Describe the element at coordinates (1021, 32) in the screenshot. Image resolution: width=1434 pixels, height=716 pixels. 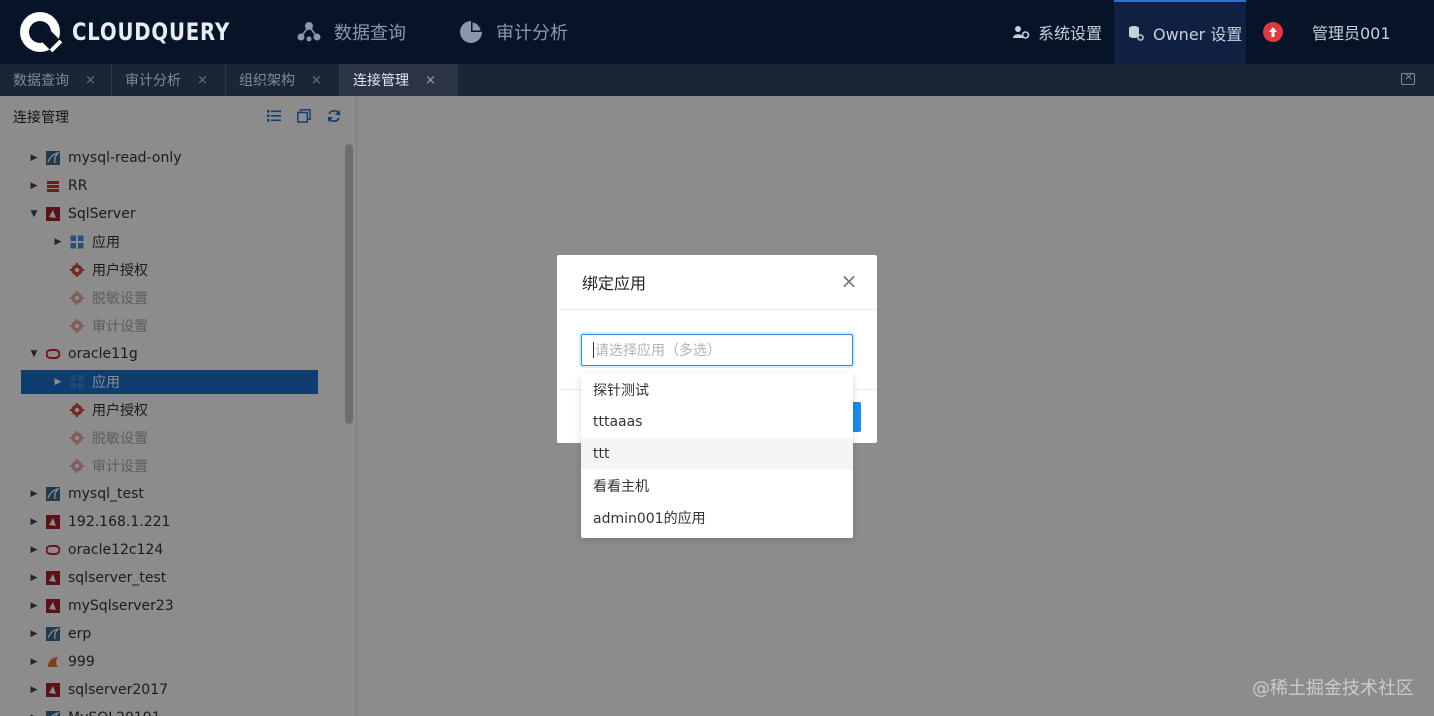
I see `users-gear-icon` at that location.